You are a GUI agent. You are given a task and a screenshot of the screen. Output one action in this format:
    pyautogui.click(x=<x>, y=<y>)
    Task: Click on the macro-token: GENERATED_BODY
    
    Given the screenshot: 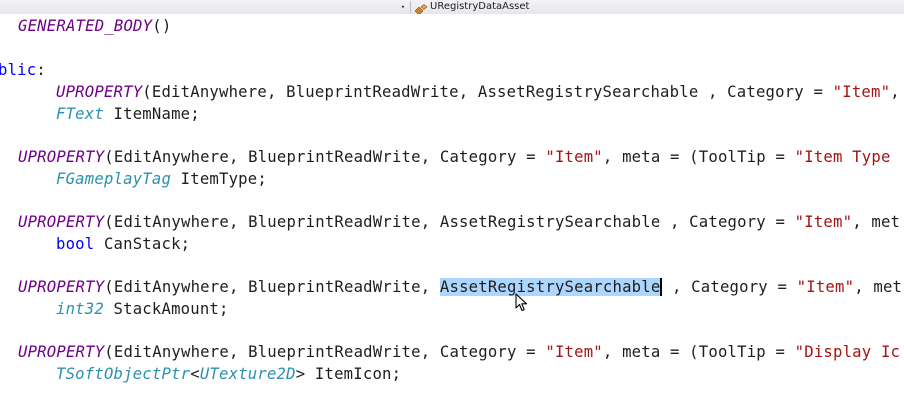 What is the action you would take?
    pyautogui.click(x=85, y=26)
    